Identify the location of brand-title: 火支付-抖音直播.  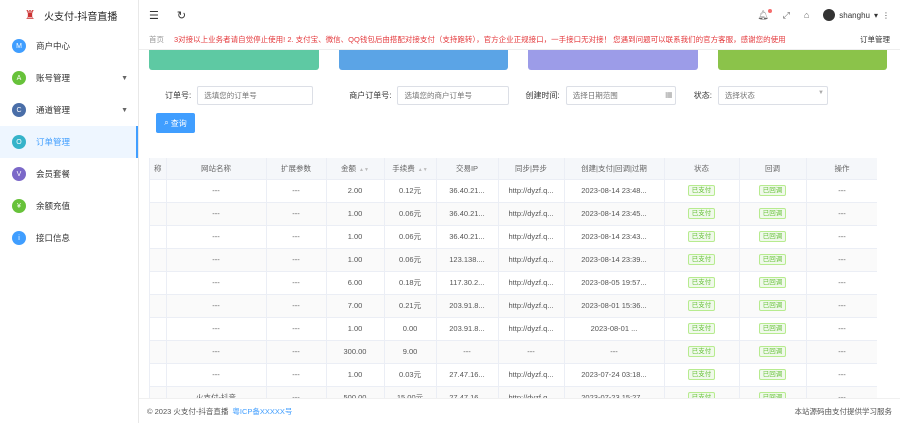
(81, 17).